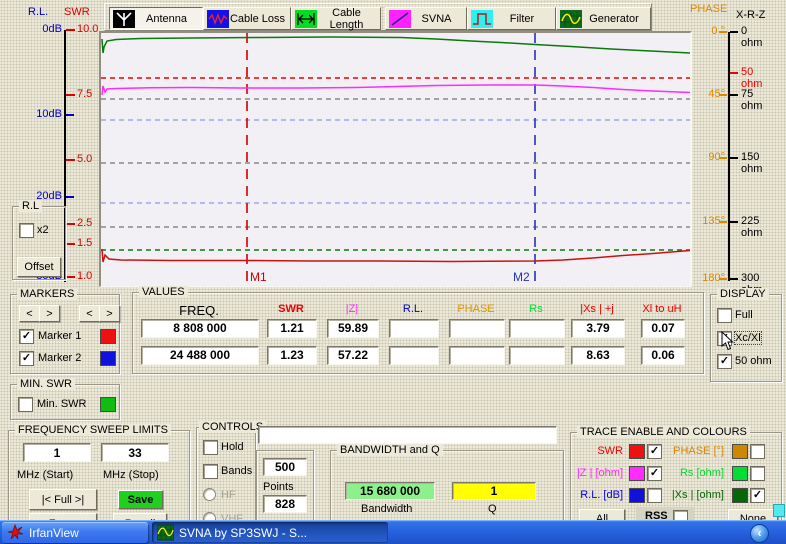  Describe the element at coordinates (210, 447) in the screenshot. I see `hold-checkbox` at that location.